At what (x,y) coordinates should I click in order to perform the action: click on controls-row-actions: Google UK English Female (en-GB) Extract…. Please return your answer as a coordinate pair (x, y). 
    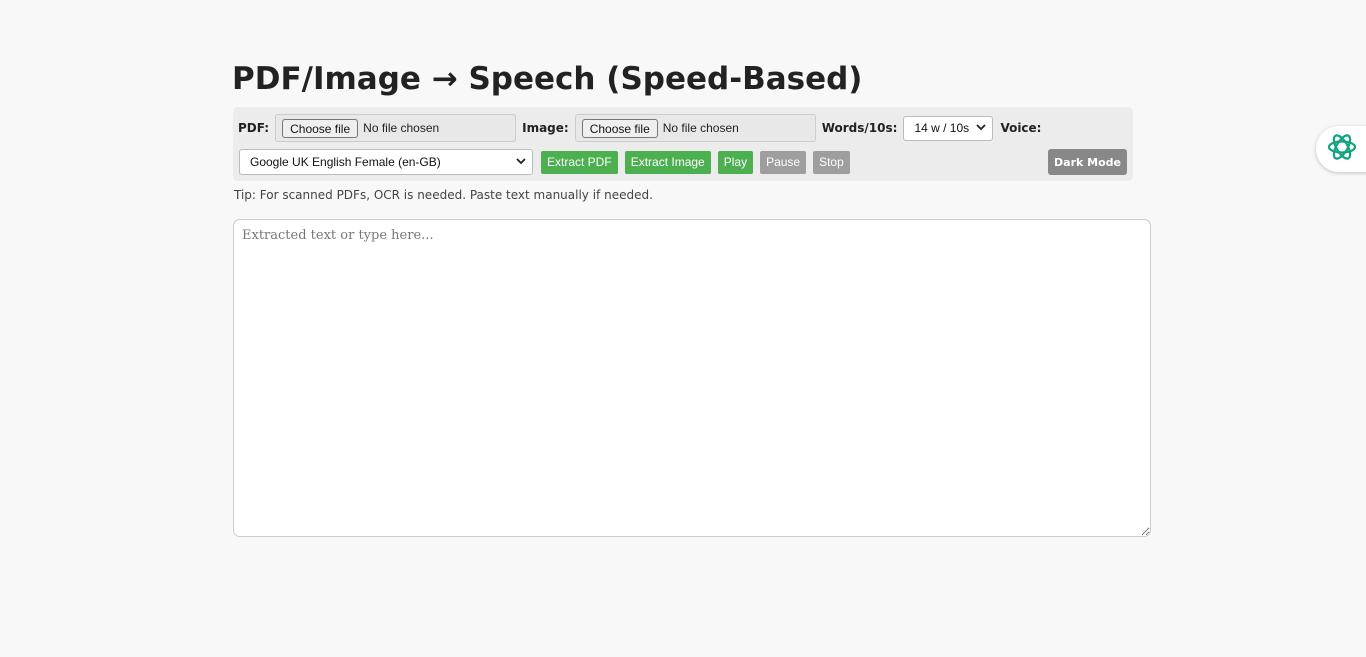
    Looking at the image, I should click on (680, 162).